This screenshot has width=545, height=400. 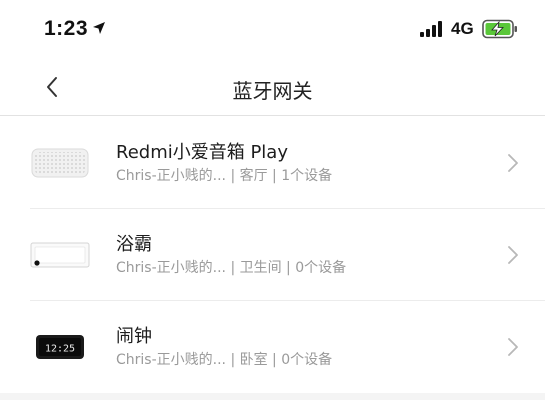 I want to click on clock-face-text: 12:25, so click(x=60, y=349).